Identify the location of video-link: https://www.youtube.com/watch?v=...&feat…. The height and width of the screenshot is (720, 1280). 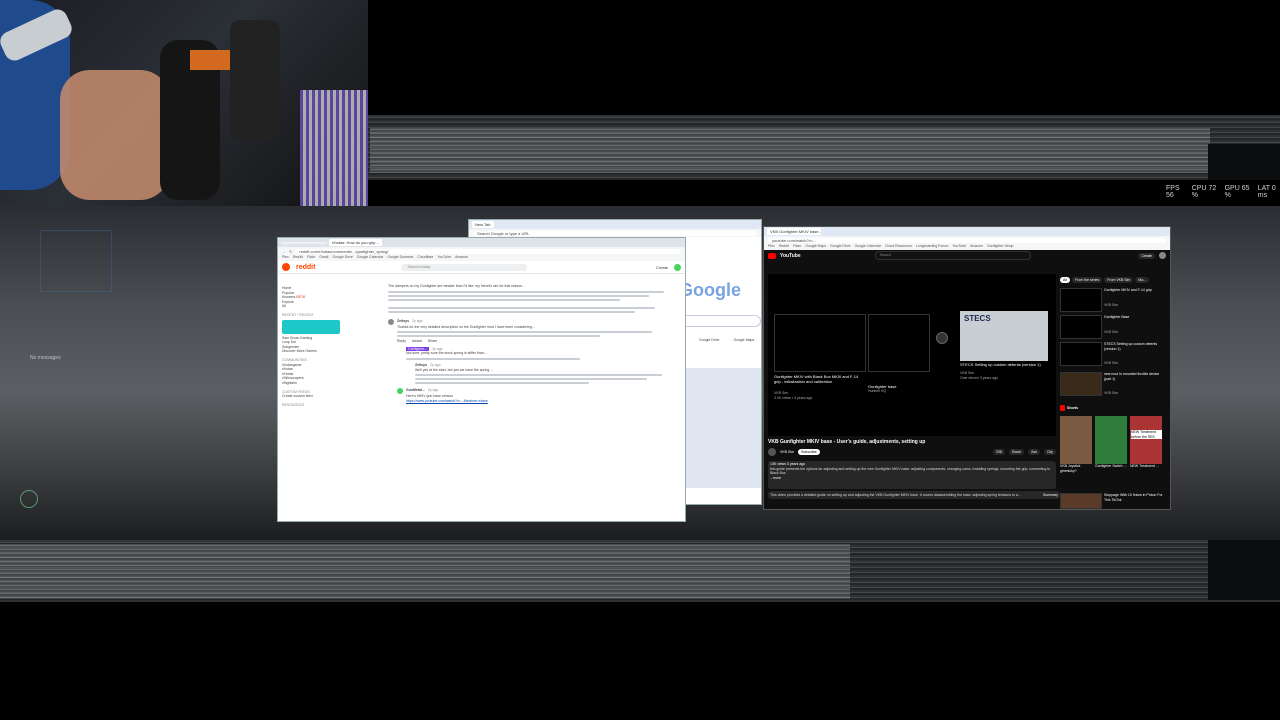
(533, 401).